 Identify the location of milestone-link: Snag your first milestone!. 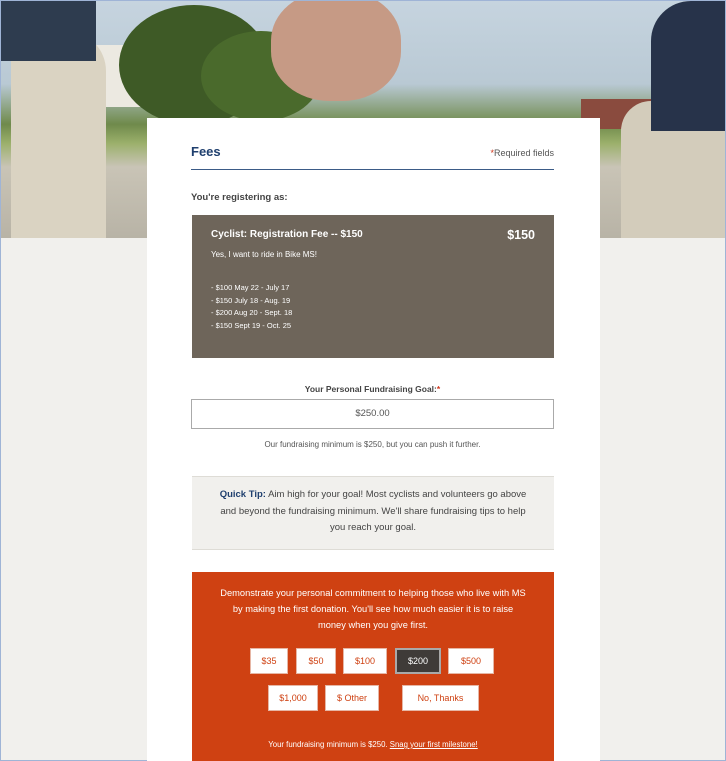
(434, 744).